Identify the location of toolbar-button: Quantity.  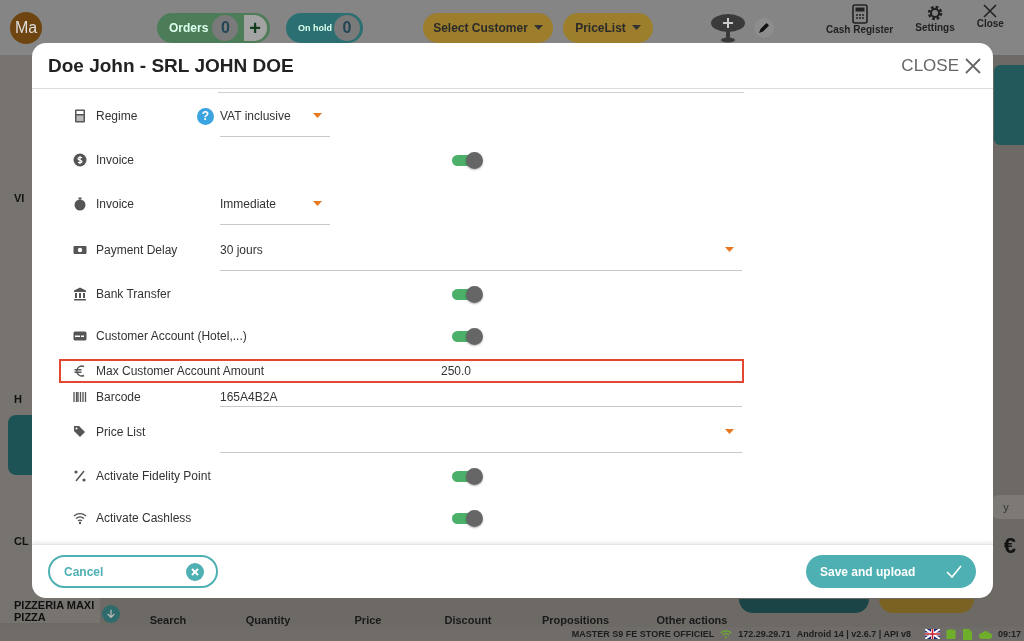
(268, 620).